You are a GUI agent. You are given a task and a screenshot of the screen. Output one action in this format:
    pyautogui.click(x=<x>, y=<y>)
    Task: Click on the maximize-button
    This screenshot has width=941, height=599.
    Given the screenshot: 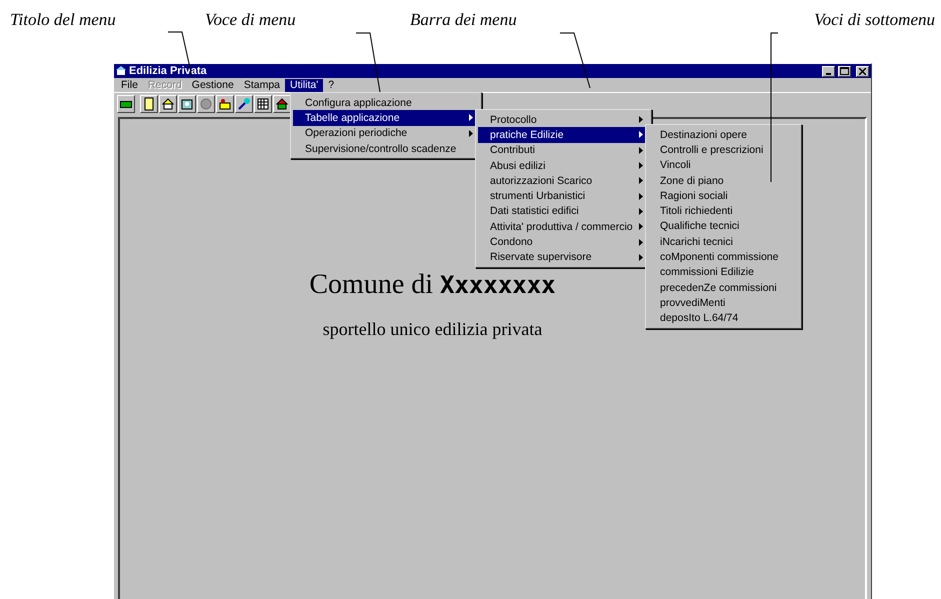 What is the action you would take?
    pyautogui.click(x=844, y=71)
    